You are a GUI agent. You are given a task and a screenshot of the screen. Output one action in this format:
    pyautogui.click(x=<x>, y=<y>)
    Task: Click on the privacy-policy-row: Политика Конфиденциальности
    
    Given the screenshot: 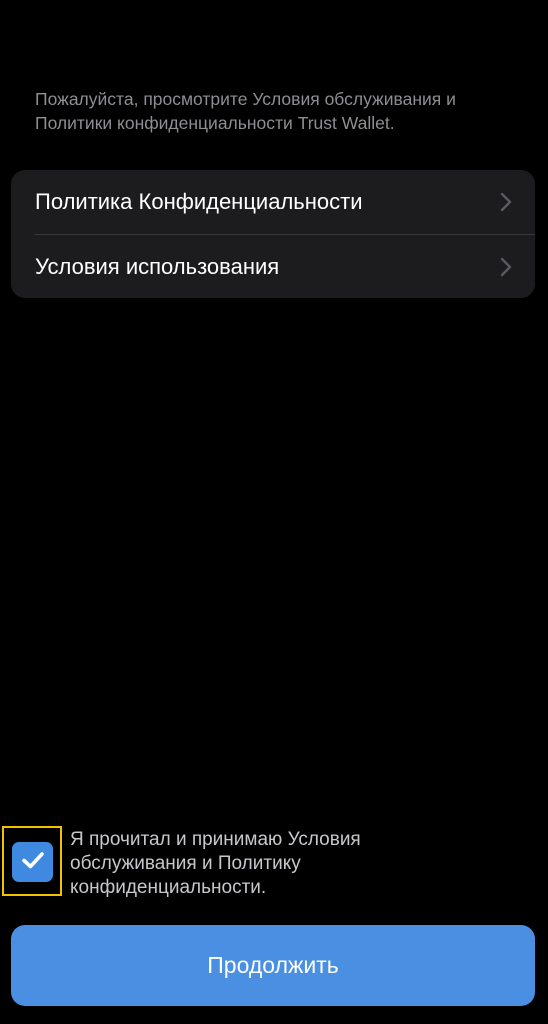 What is the action you would take?
    pyautogui.click(x=273, y=202)
    